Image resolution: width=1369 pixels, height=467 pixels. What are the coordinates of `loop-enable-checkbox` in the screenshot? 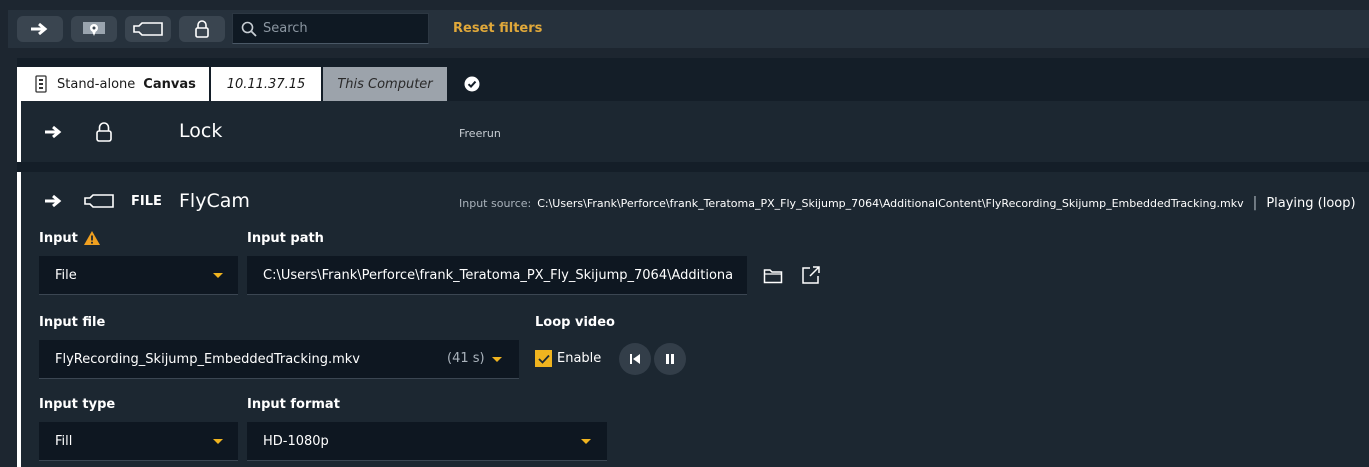 It's located at (543, 358).